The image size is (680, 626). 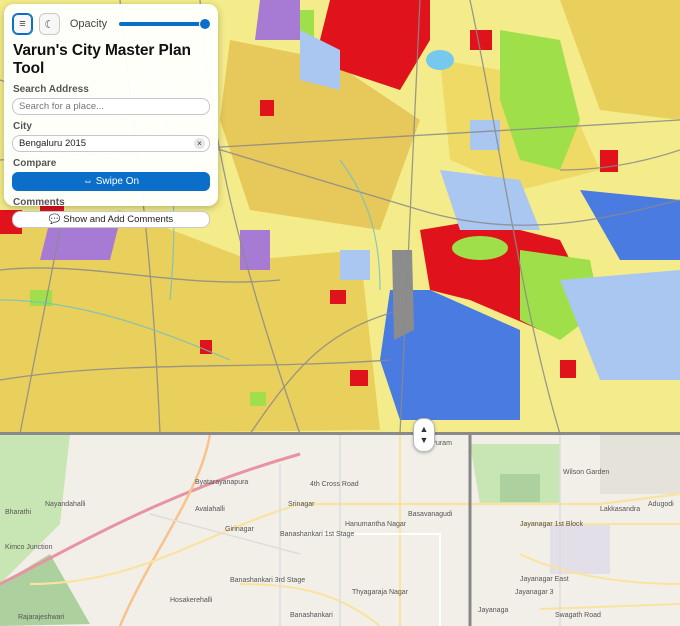 What do you see at coordinates (544, 579) in the screenshot?
I see `place-label: Jayanagar East` at bounding box center [544, 579].